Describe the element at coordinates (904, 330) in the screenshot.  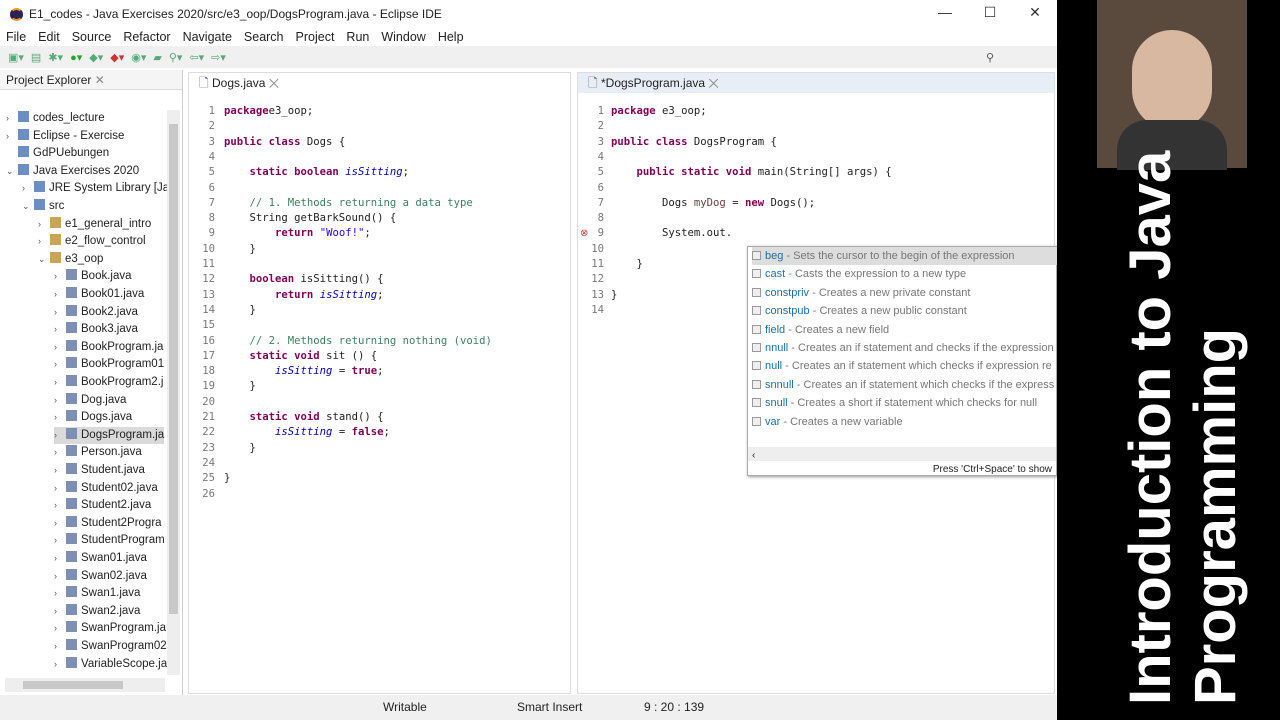
I see `completion-item: field - Creates a new field` at that location.